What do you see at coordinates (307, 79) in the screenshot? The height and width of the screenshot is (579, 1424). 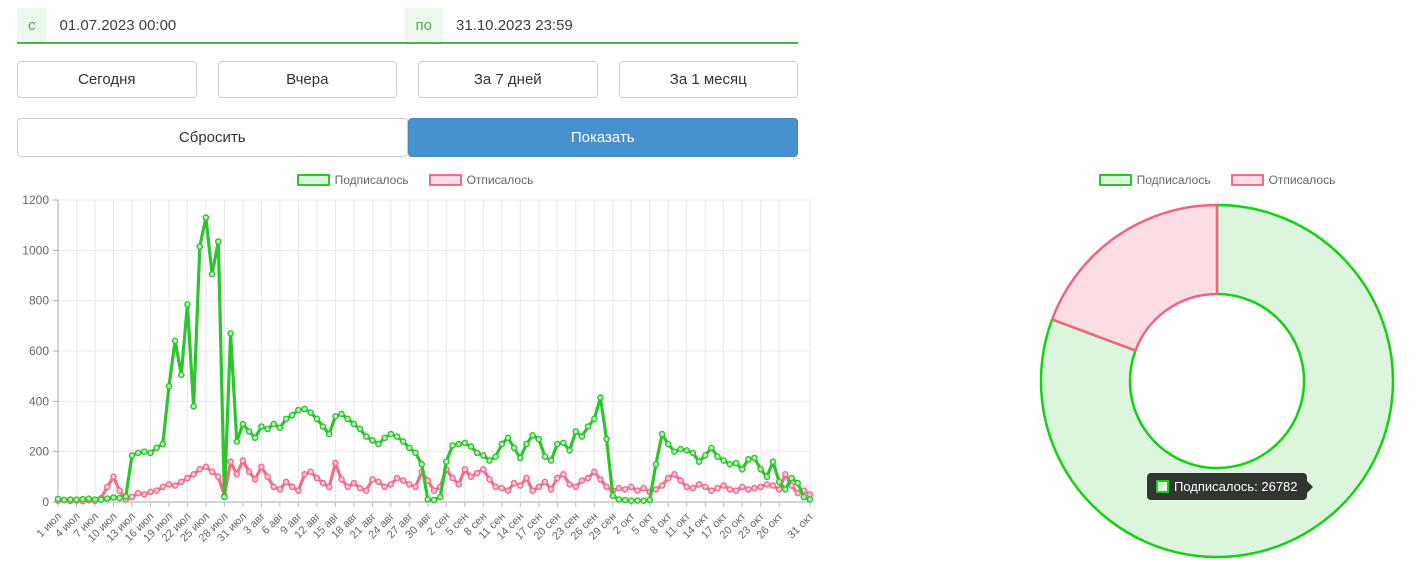 I see `yesterday-button: Вчера` at bounding box center [307, 79].